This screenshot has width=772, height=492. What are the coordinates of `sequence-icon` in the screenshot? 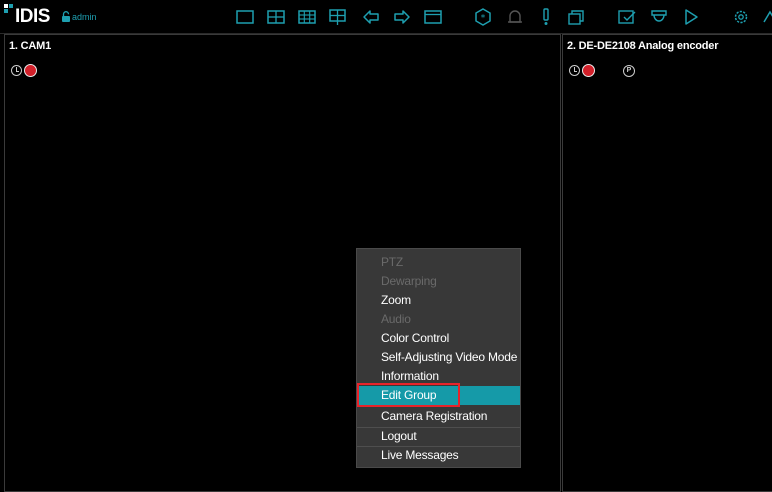 It's located at (577, 17).